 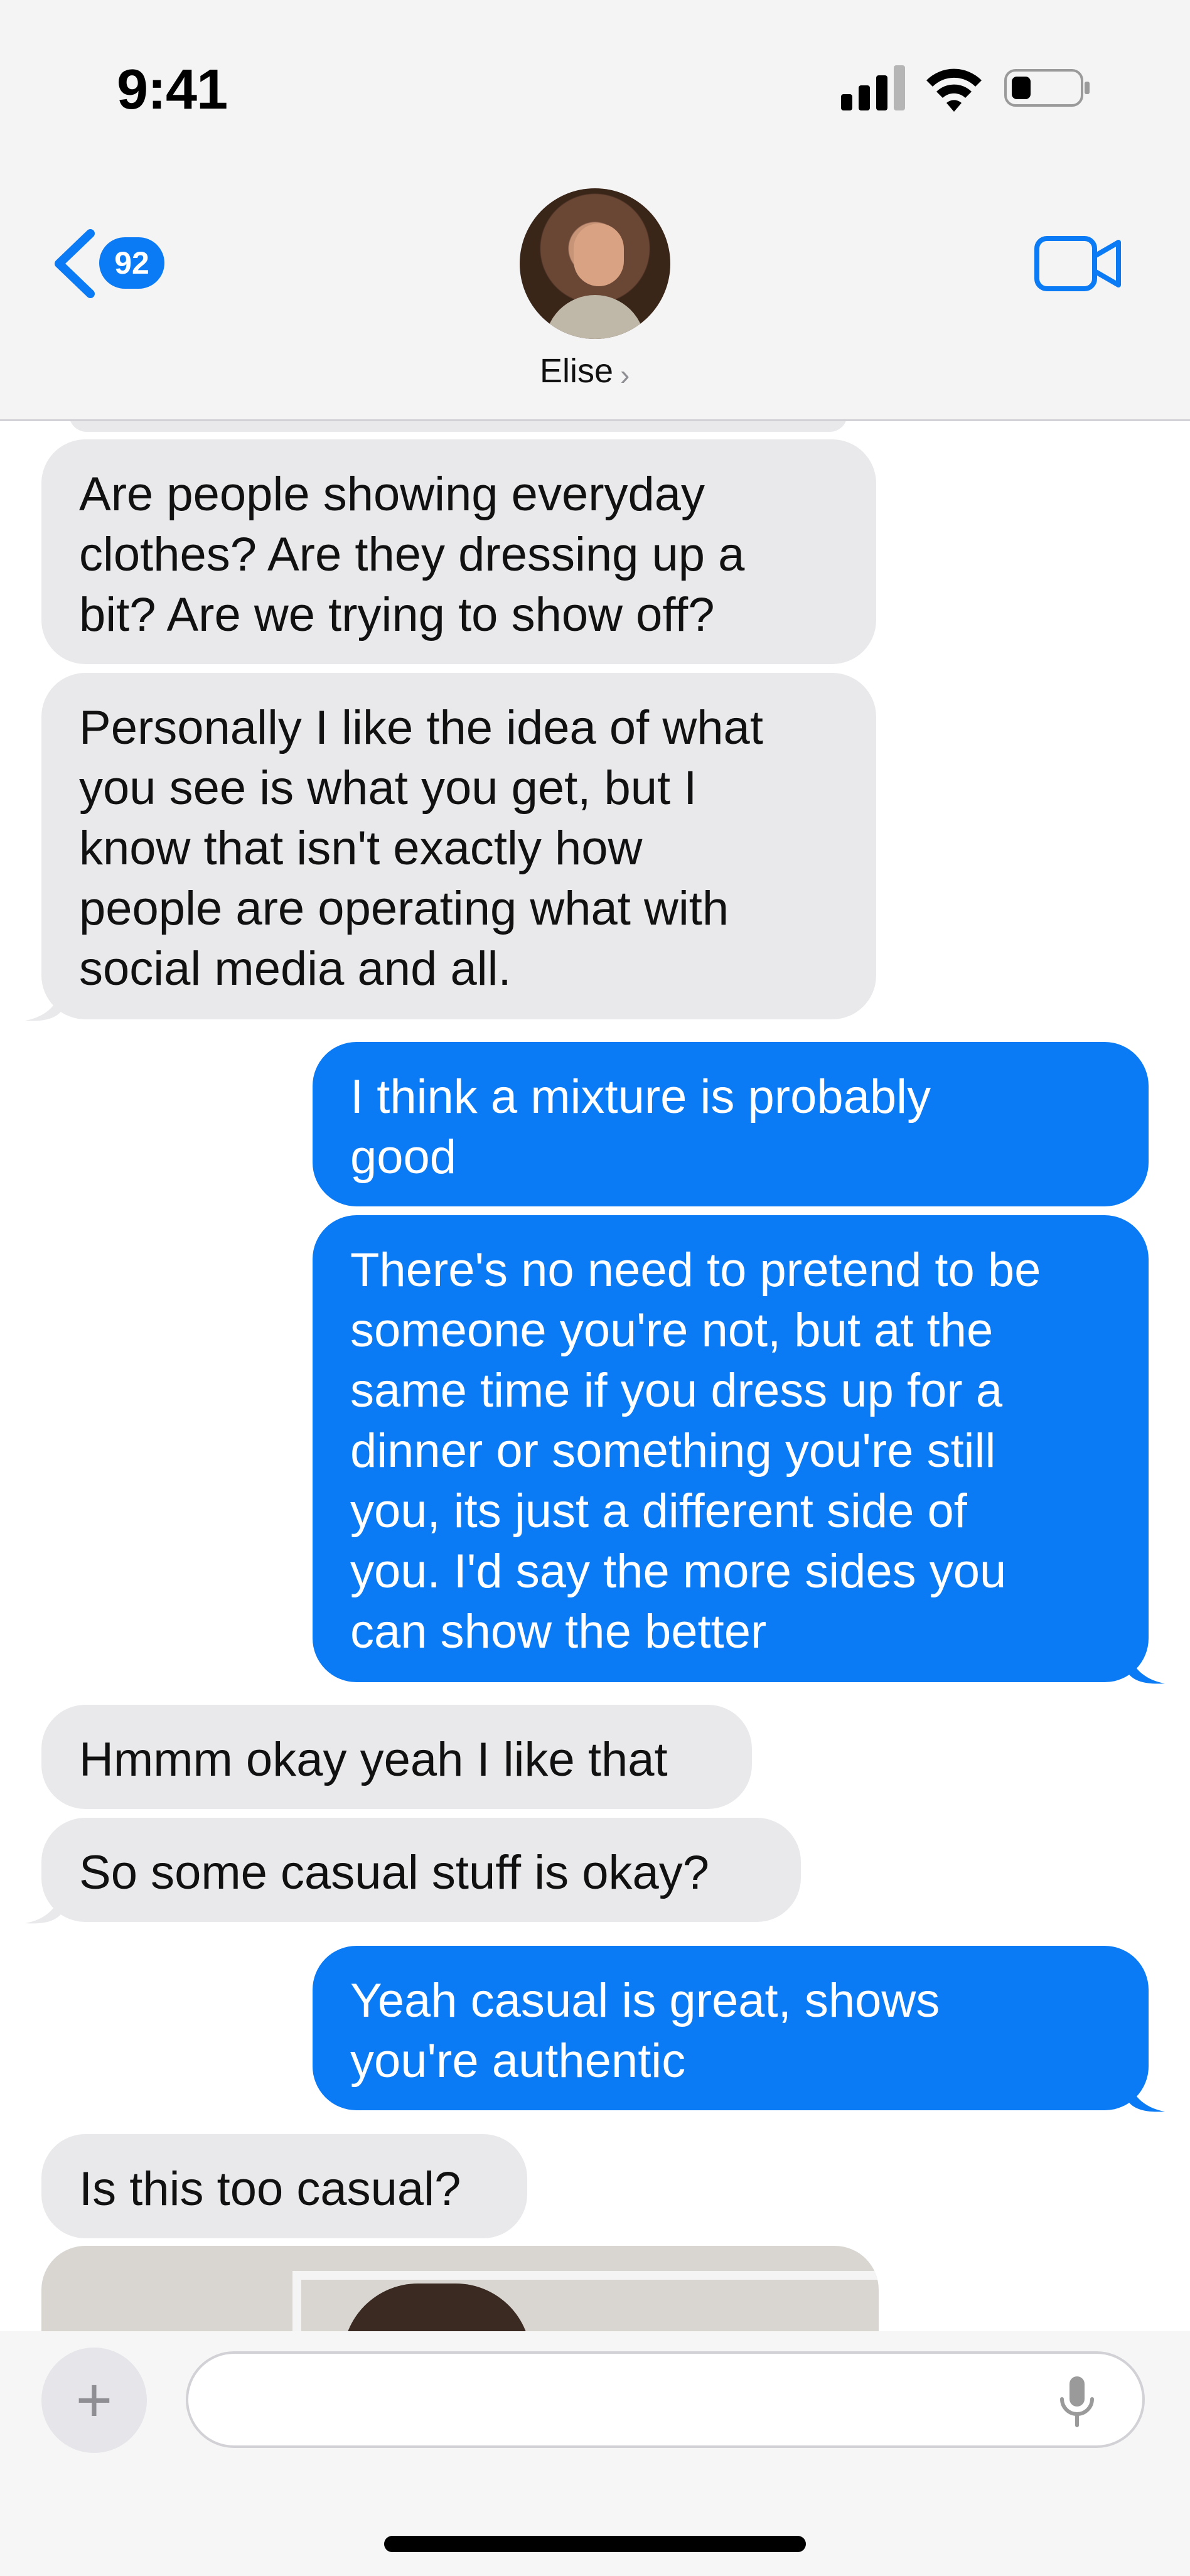 I want to click on unread-count-badge: 92, so click(x=131, y=263).